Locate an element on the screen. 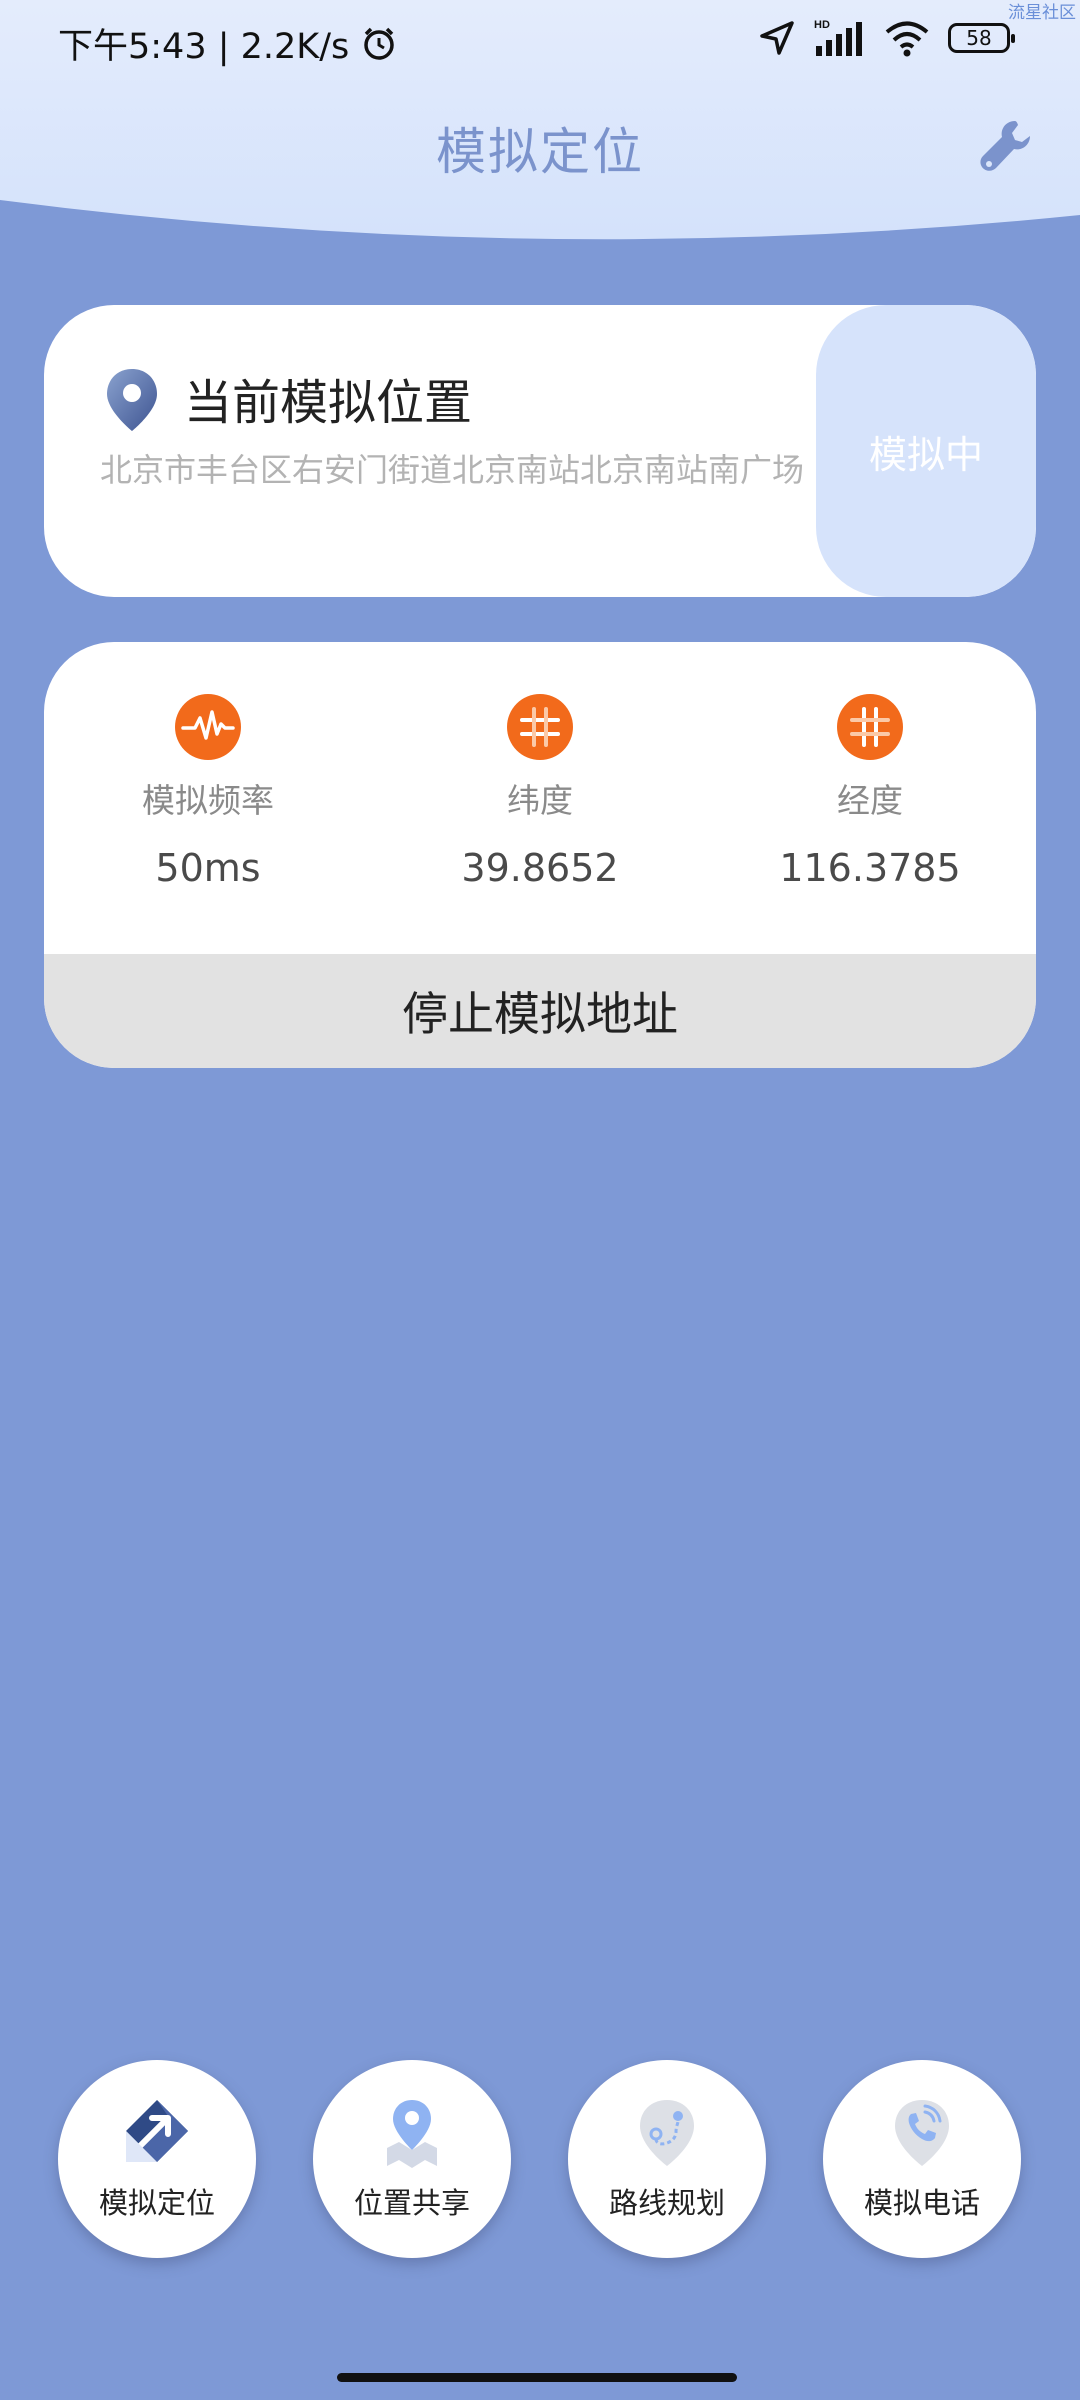 Image resolution: width=1080 pixels, height=2400 pixels. nav-label: 模拟定位 is located at coordinates (156, 2203).